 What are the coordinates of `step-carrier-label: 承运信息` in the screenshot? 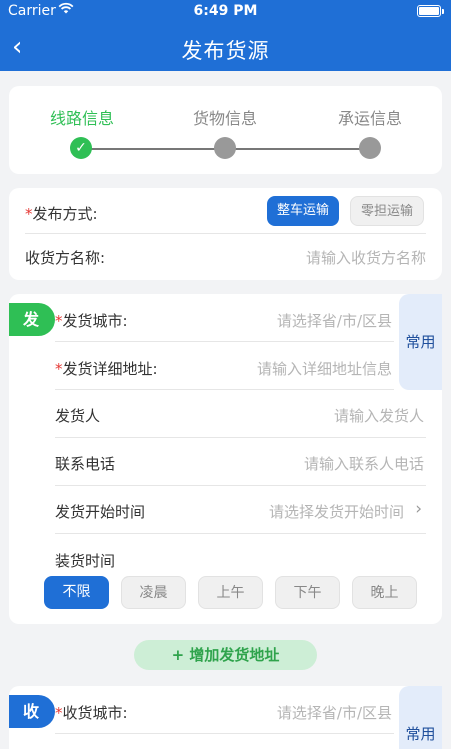 It's located at (370, 117).